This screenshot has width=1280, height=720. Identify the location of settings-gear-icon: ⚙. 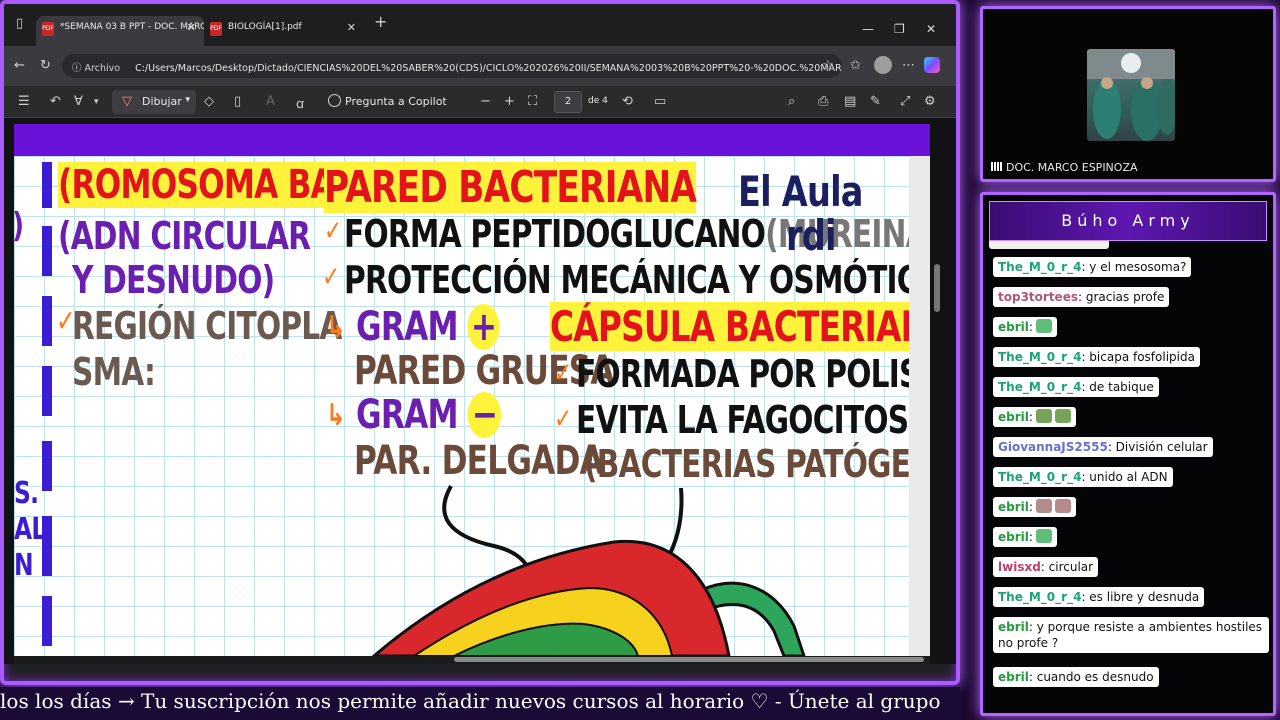
(930, 101).